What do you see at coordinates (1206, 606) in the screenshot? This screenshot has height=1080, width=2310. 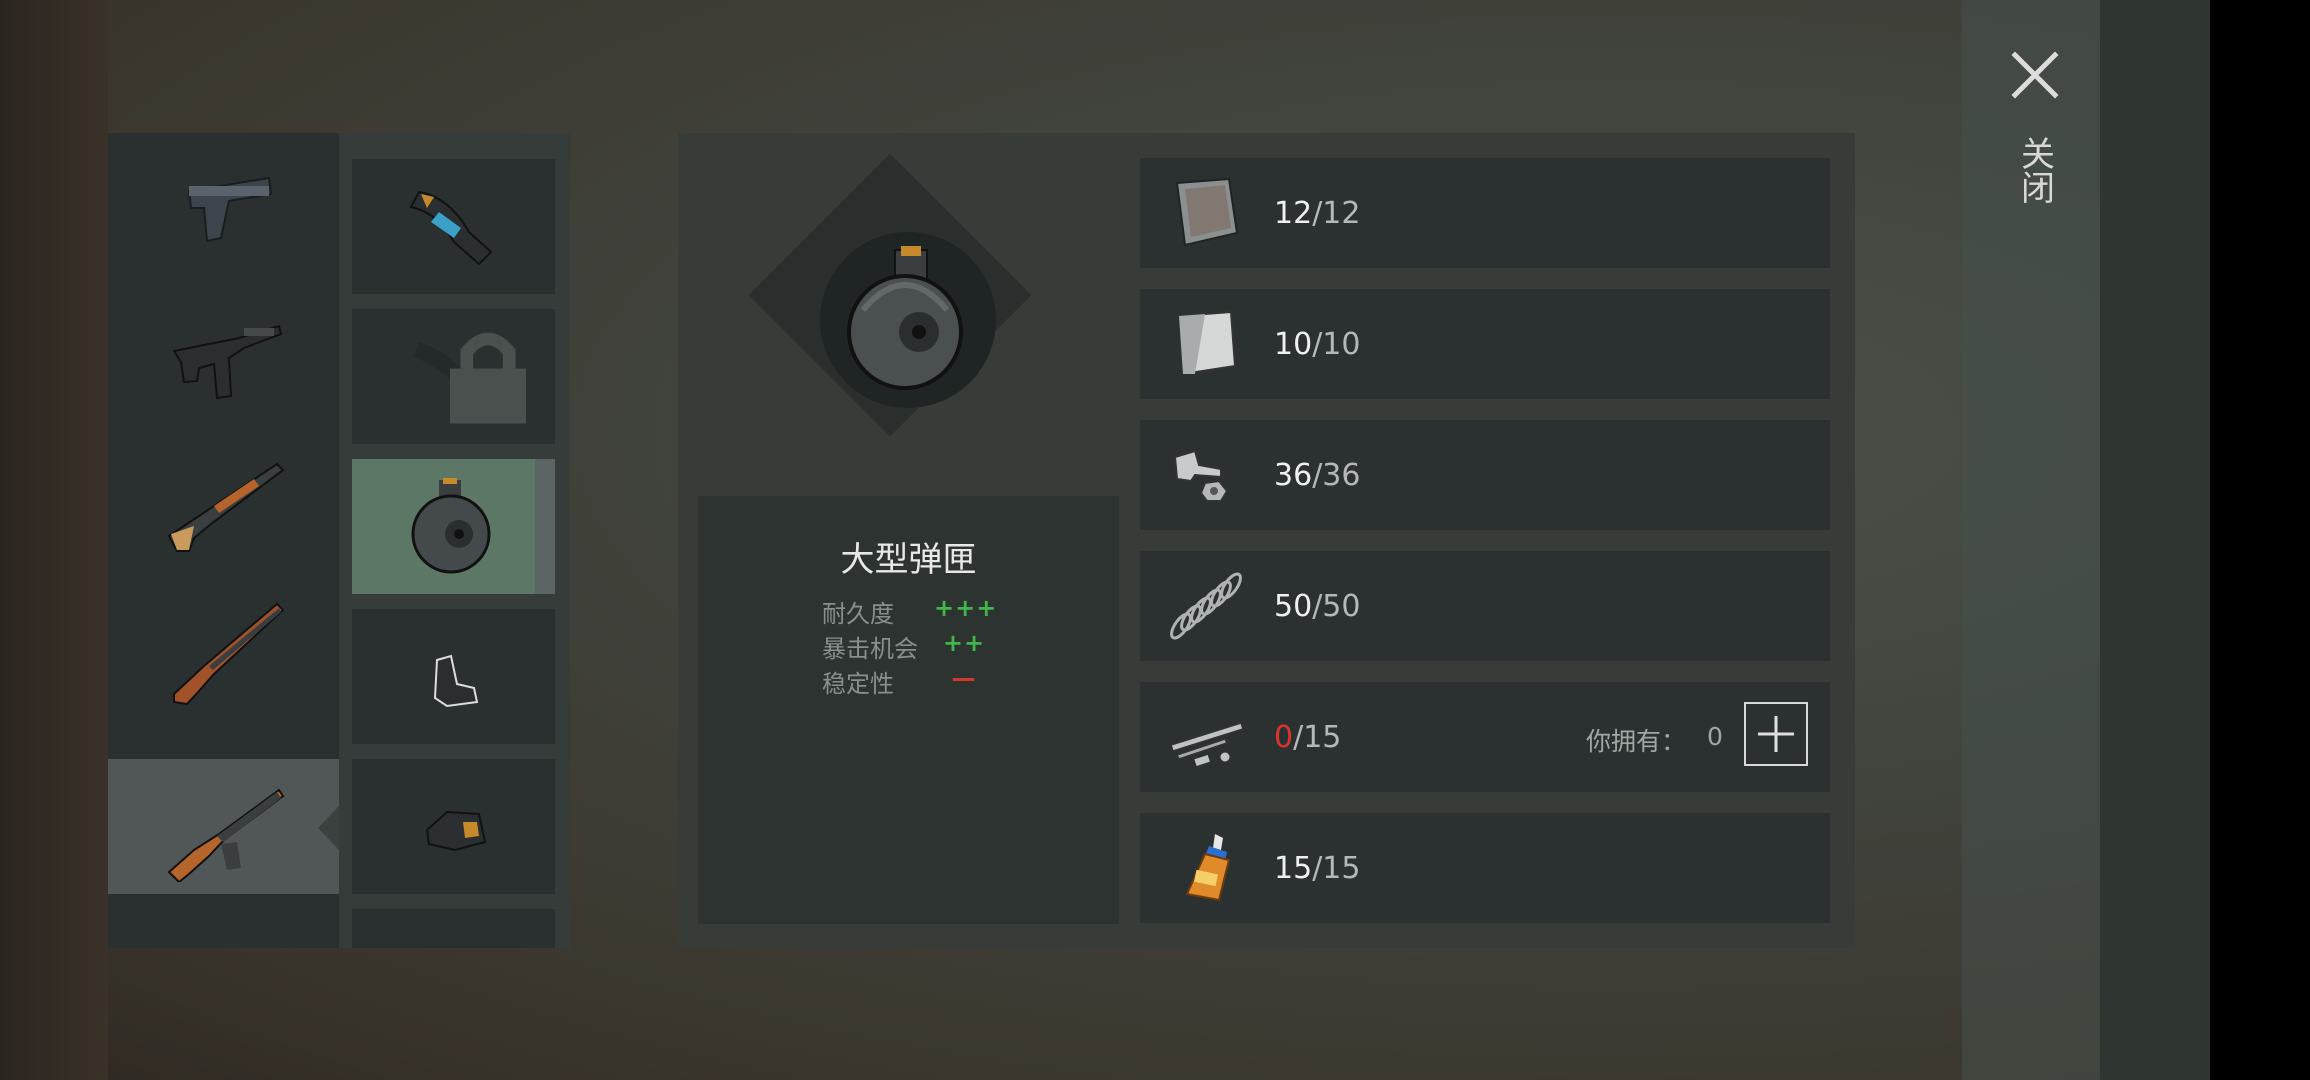 I see `spring-icon` at bounding box center [1206, 606].